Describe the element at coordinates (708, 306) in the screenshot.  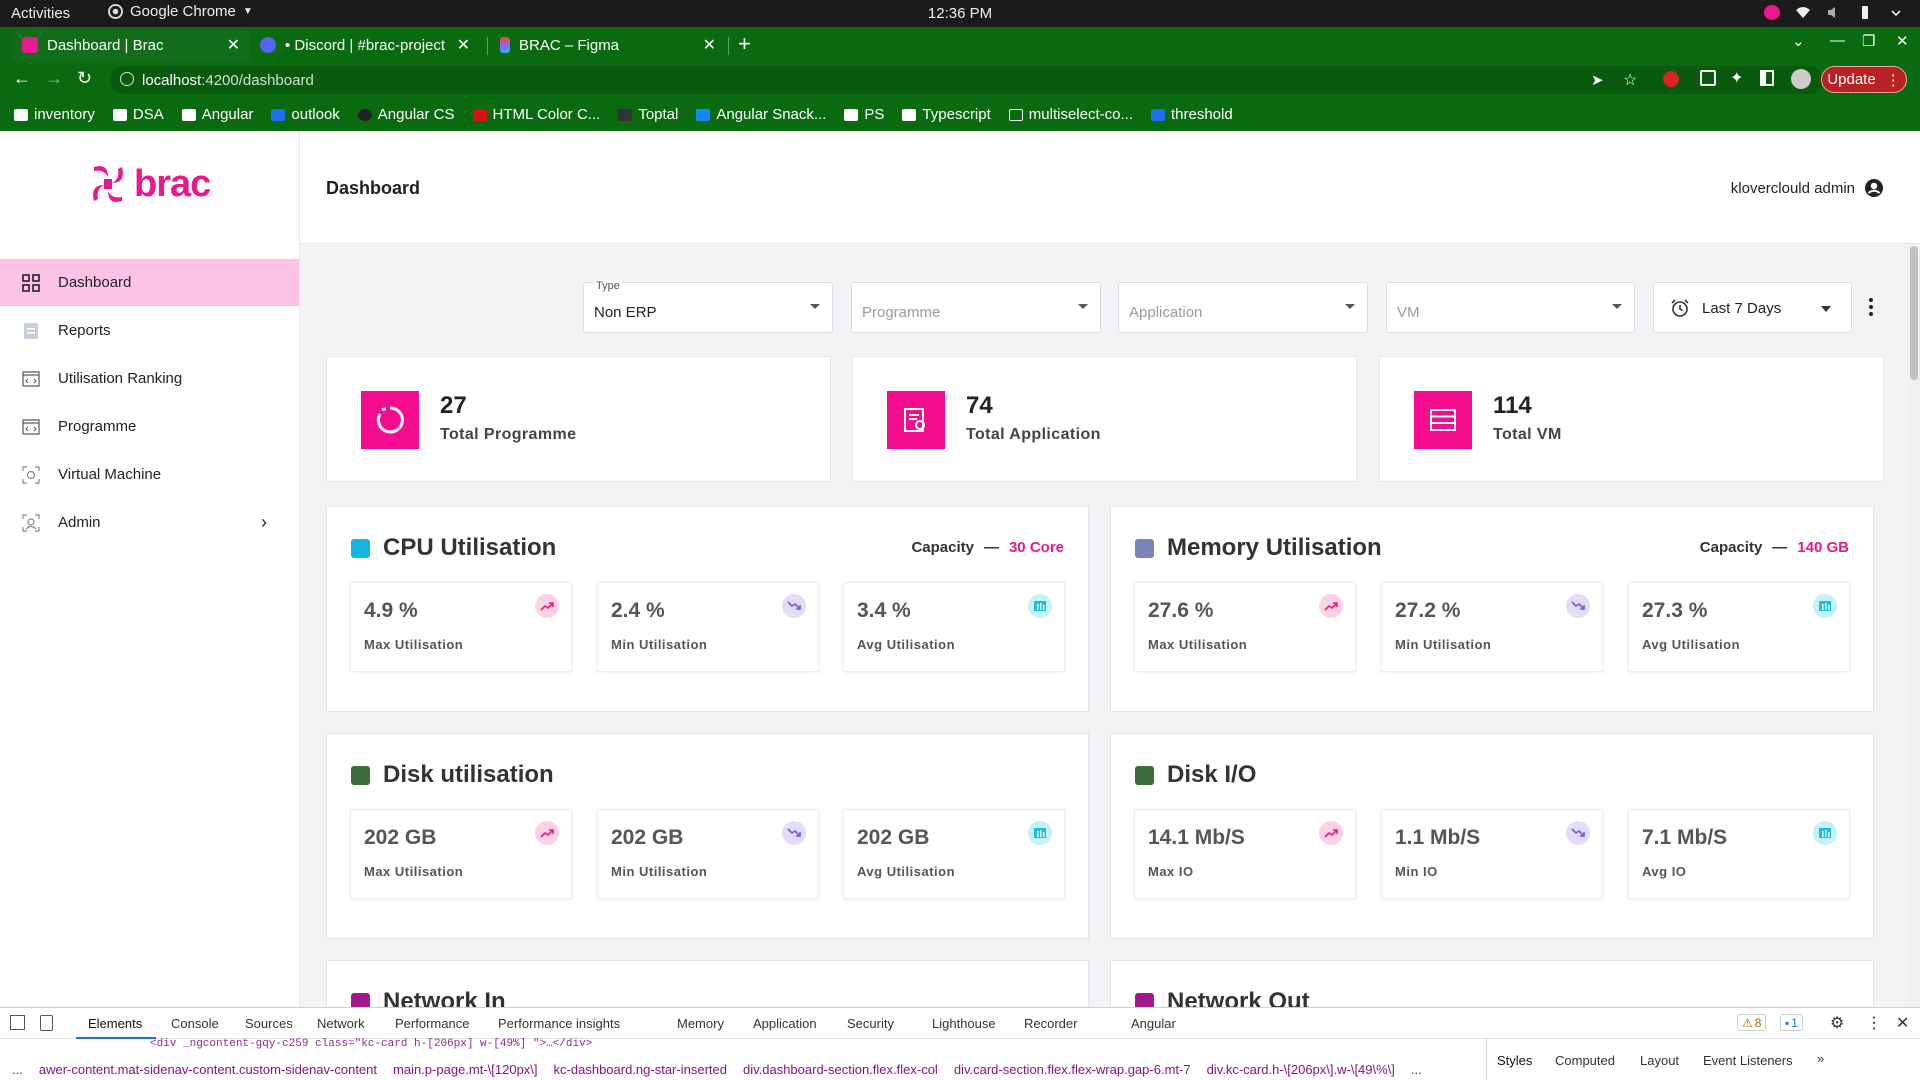
I see `type-select: Type Non ERP` at that location.